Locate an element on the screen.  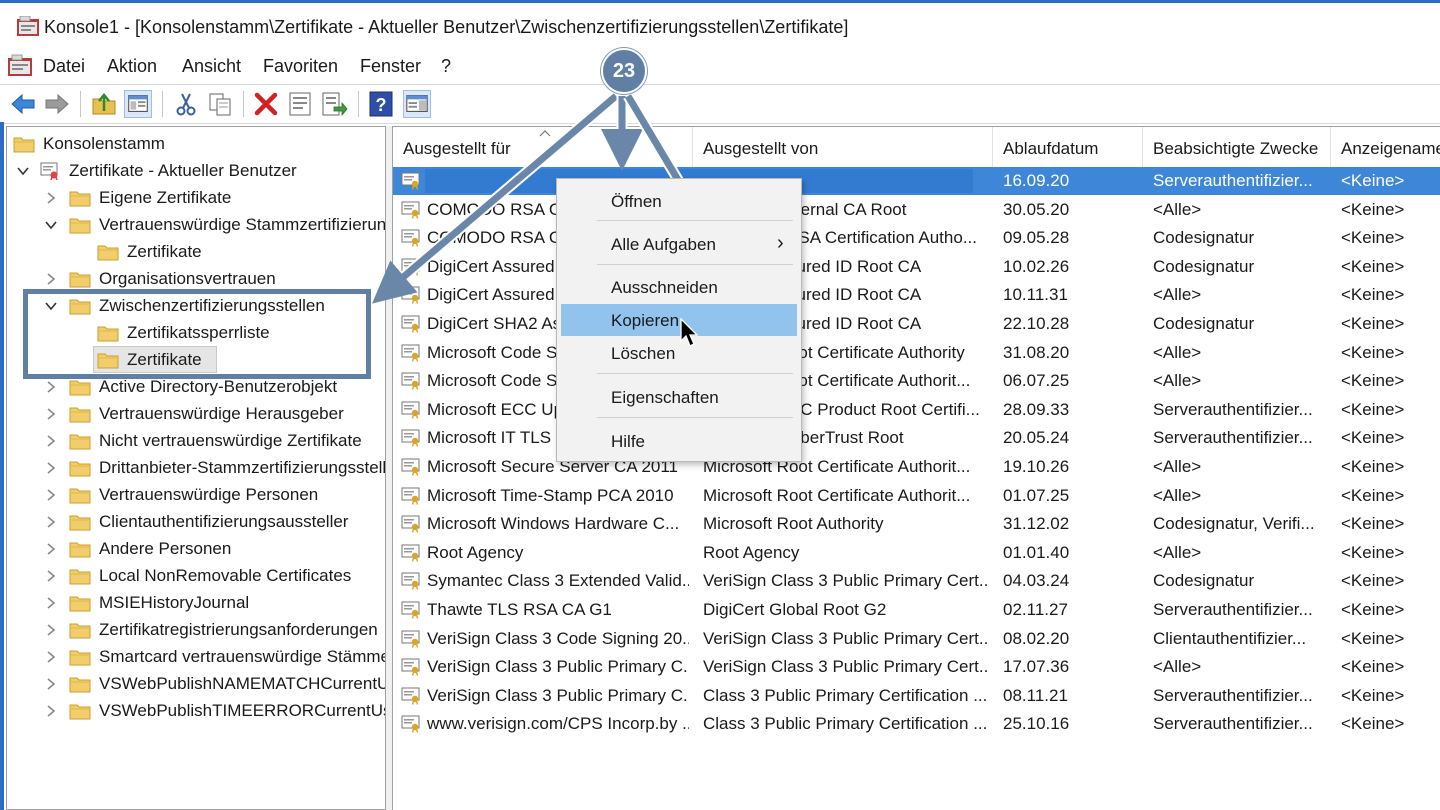
tree-item: Vertrauenswürdige Personen is located at coordinates (196, 495).